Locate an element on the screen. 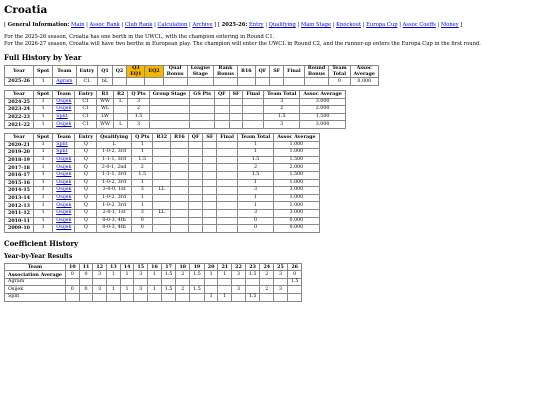 The image size is (540, 405). table-cell: 2023-24 is located at coordinates (19, 109).